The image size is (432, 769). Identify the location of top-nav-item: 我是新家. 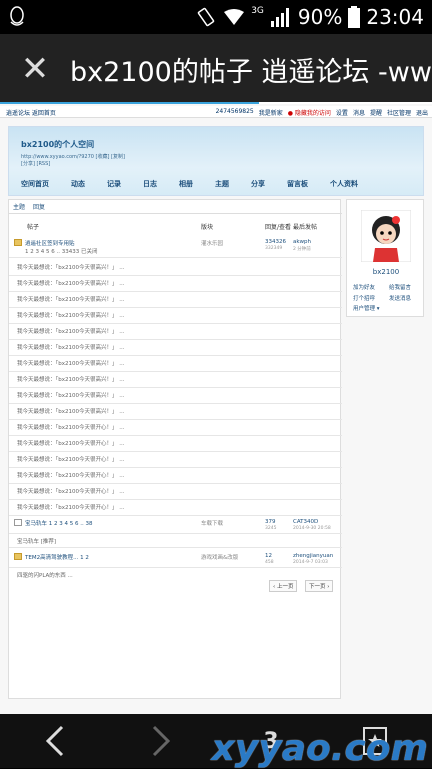
(271, 112).